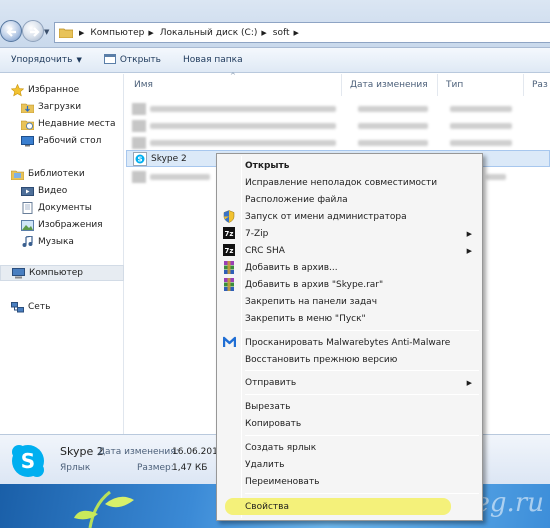  Describe the element at coordinates (56, 174) in the screenshot. I see `nav-label: Библиотеки` at that location.